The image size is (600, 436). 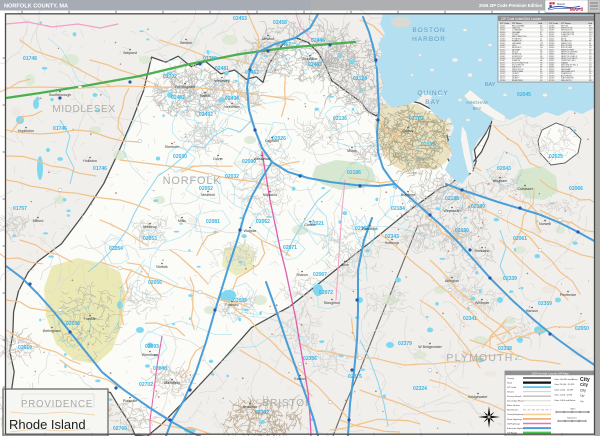 What do you see at coordinates (60, 95) in the screenshot?
I see `svg-text: Southborough` at bounding box center [60, 95].